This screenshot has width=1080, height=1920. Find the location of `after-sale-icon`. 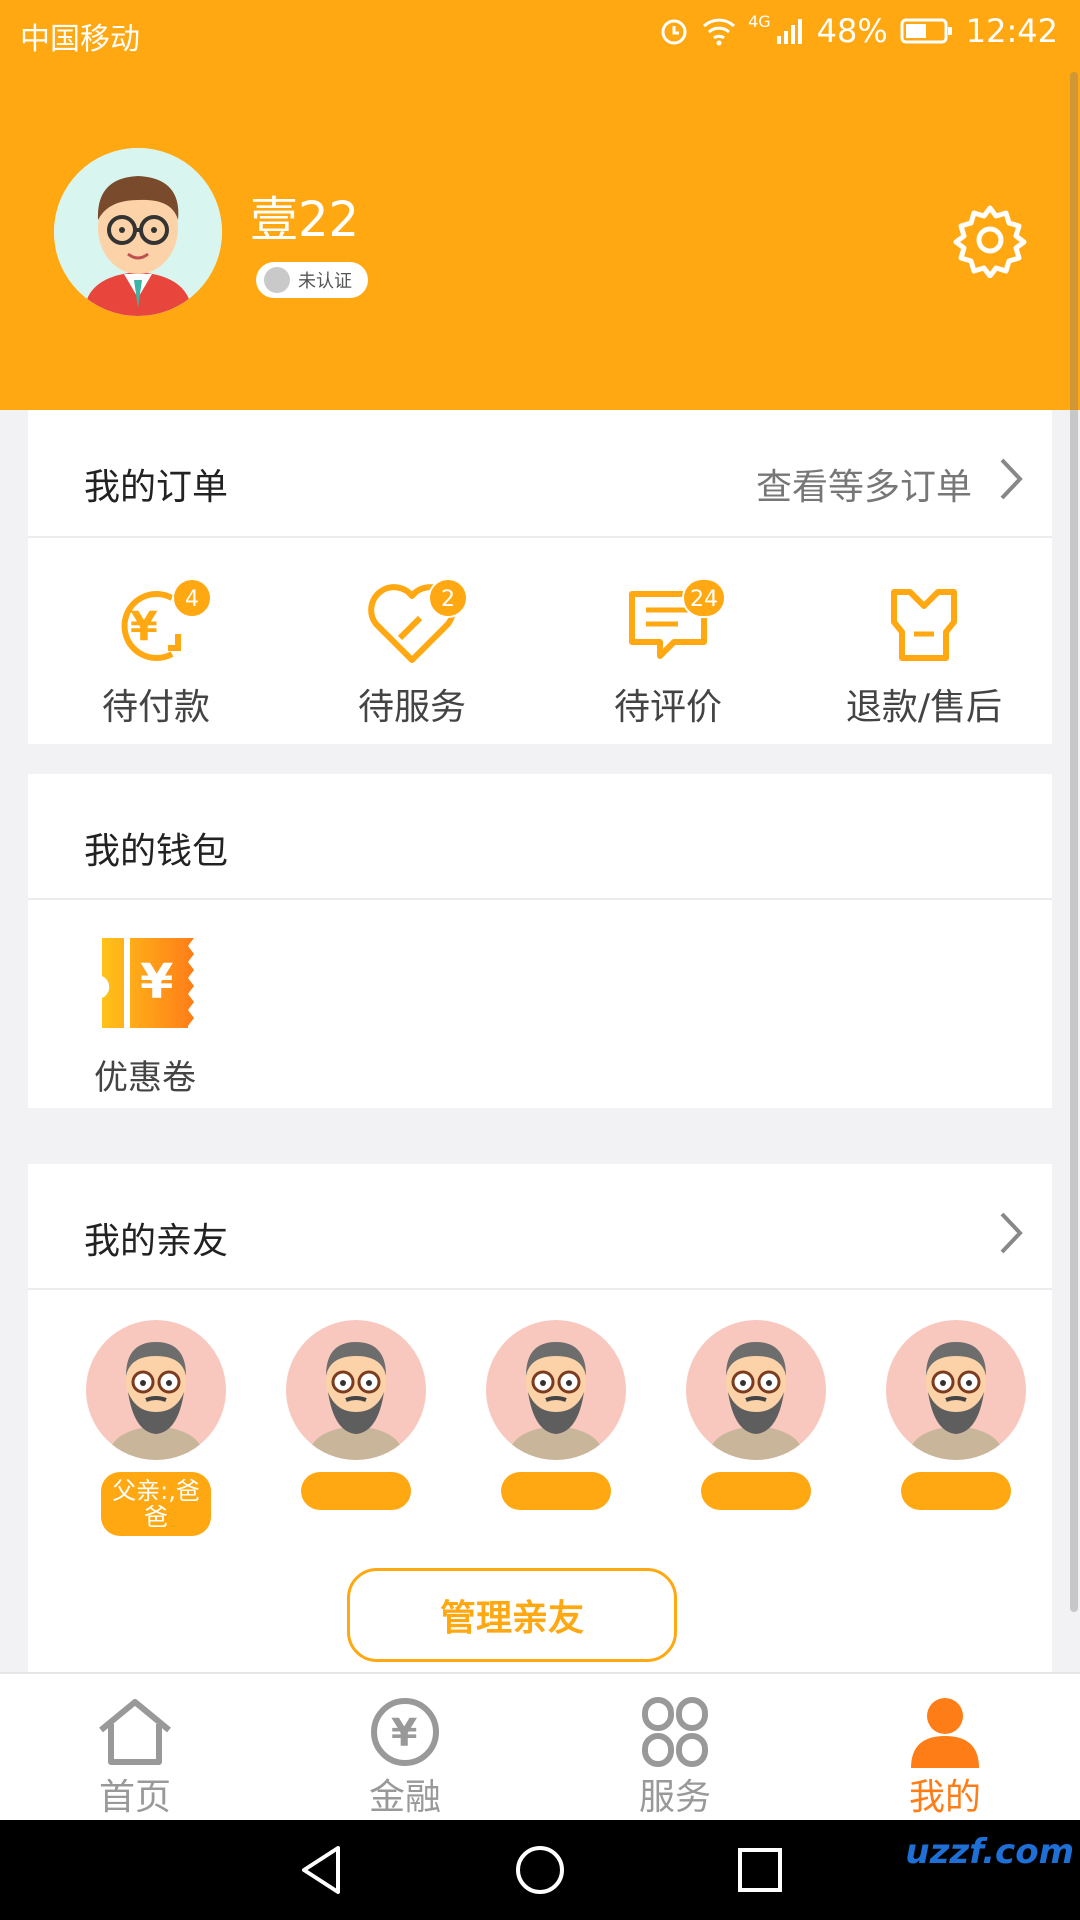

after-sale-icon is located at coordinates (924, 625).